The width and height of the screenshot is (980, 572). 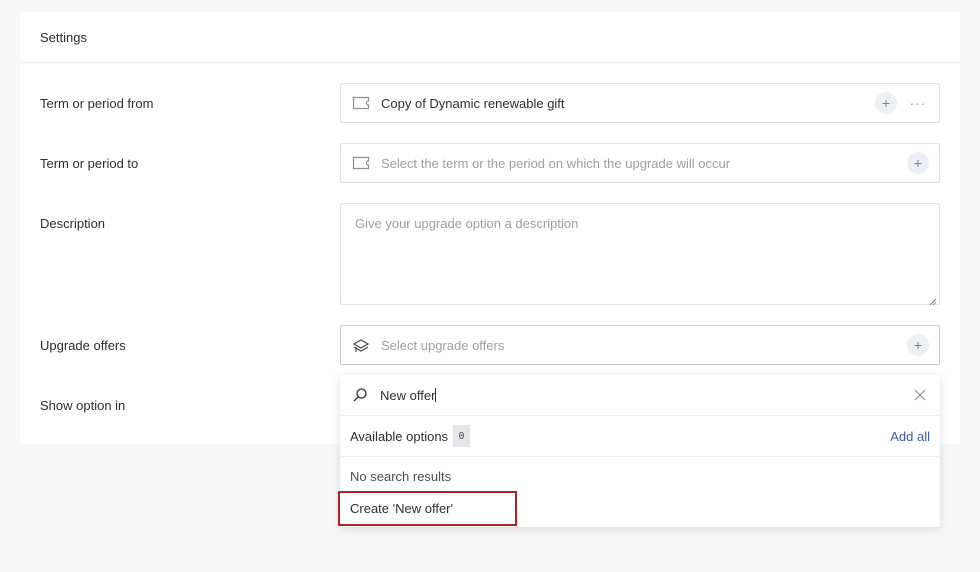 What do you see at coordinates (918, 163) in the screenshot?
I see `term-to-add-button: +` at bounding box center [918, 163].